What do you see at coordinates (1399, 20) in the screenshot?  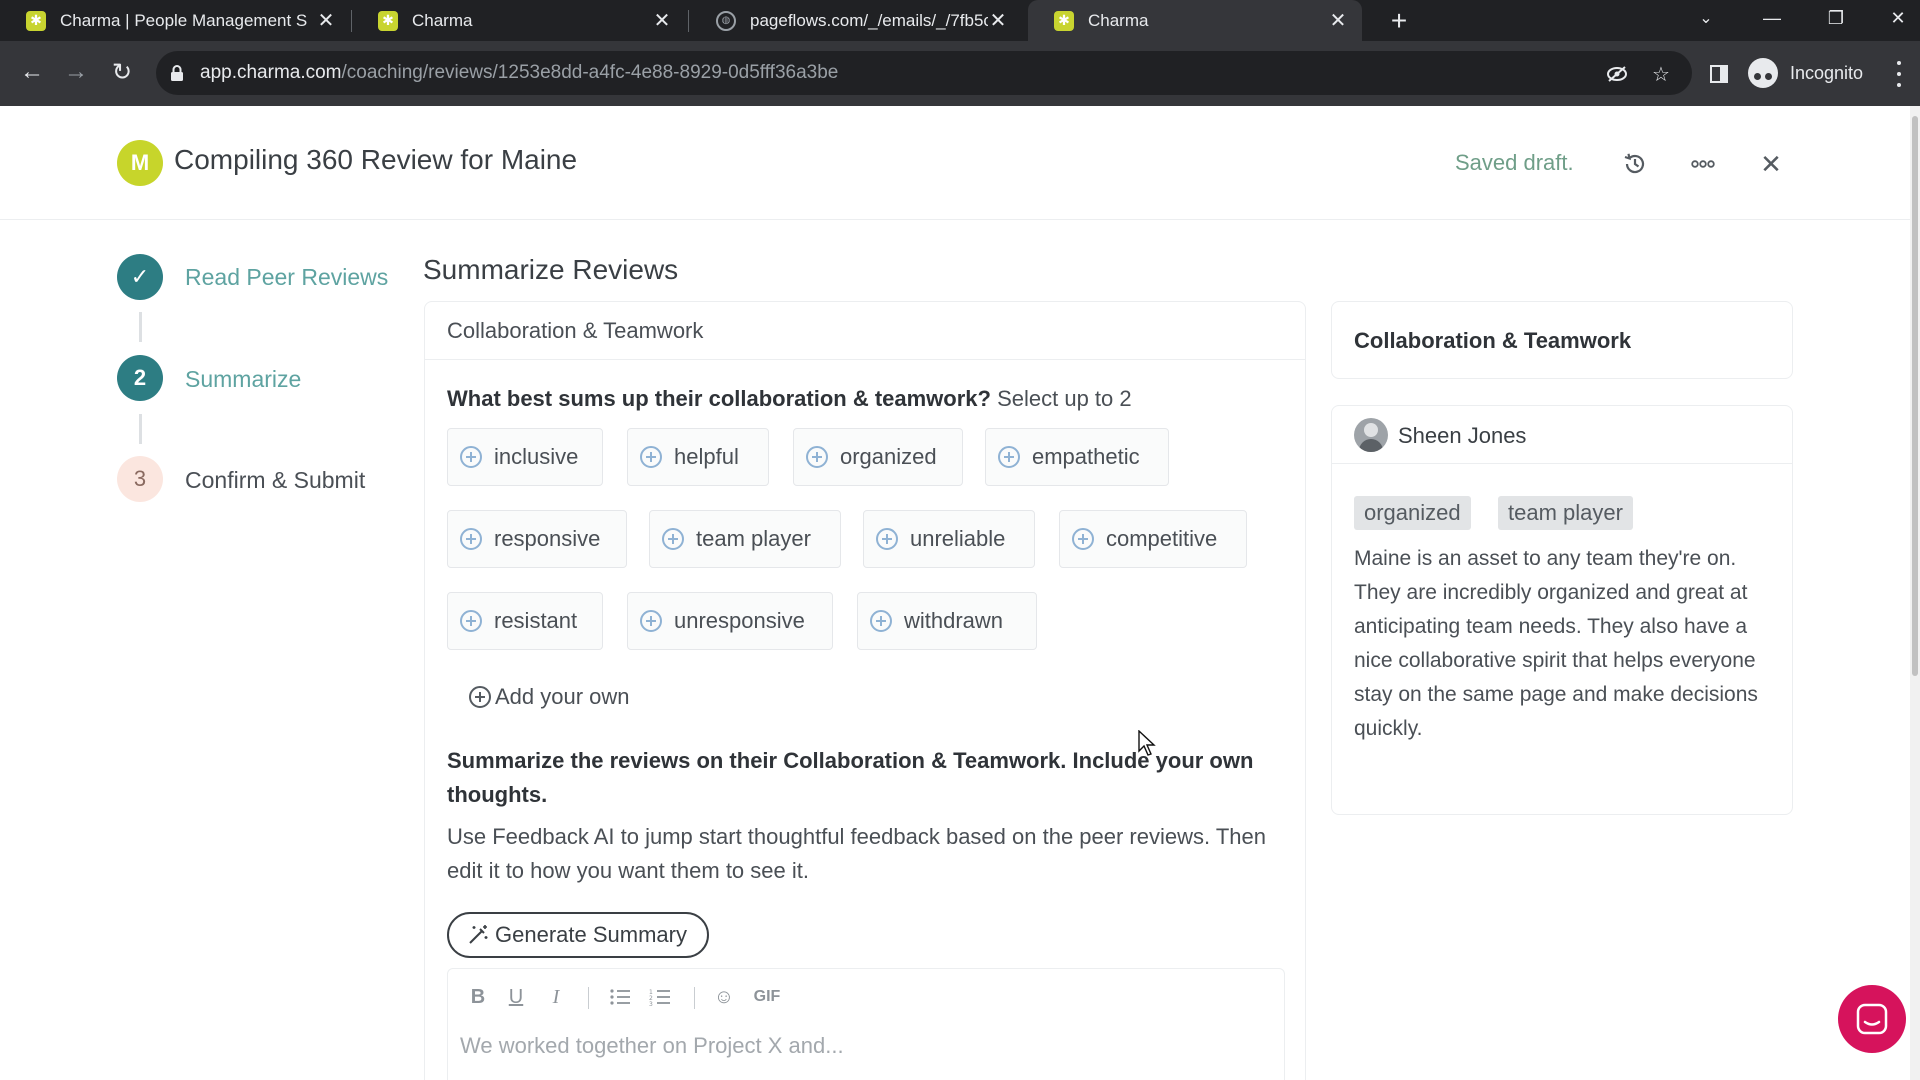 I see `new-tab-icon: +` at bounding box center [1399, 20].